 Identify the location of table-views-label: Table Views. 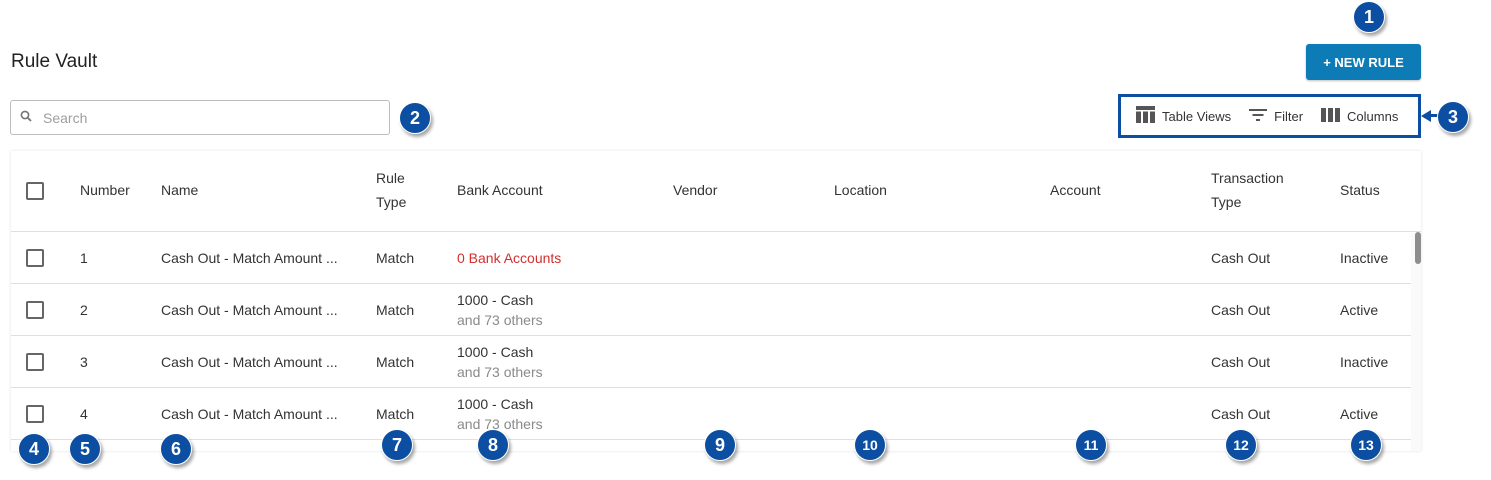
(1197, 116).